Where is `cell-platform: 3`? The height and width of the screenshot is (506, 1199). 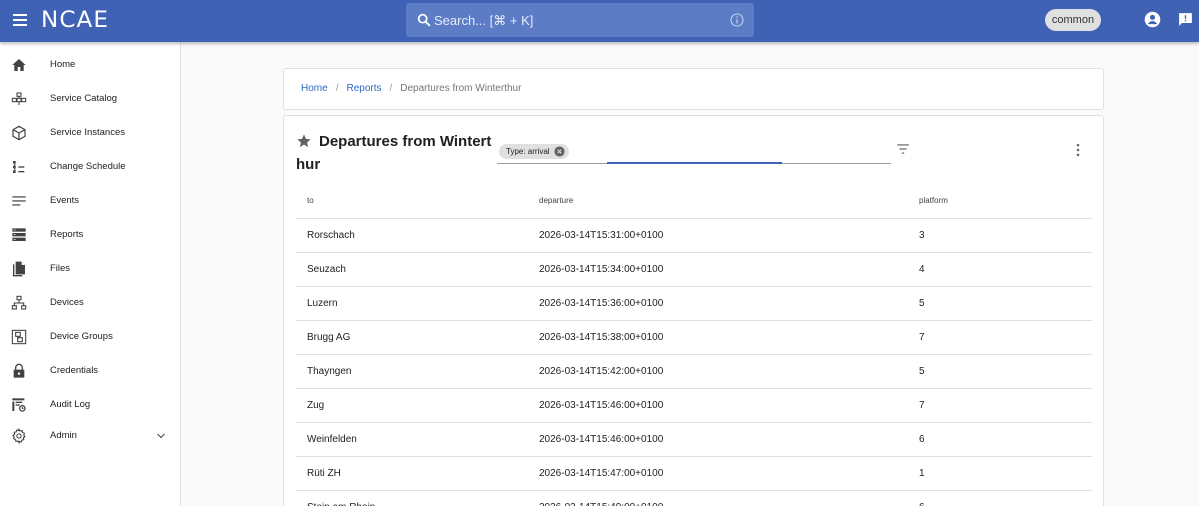 cell-platform: 3 is located at coordinates (1000, 235).